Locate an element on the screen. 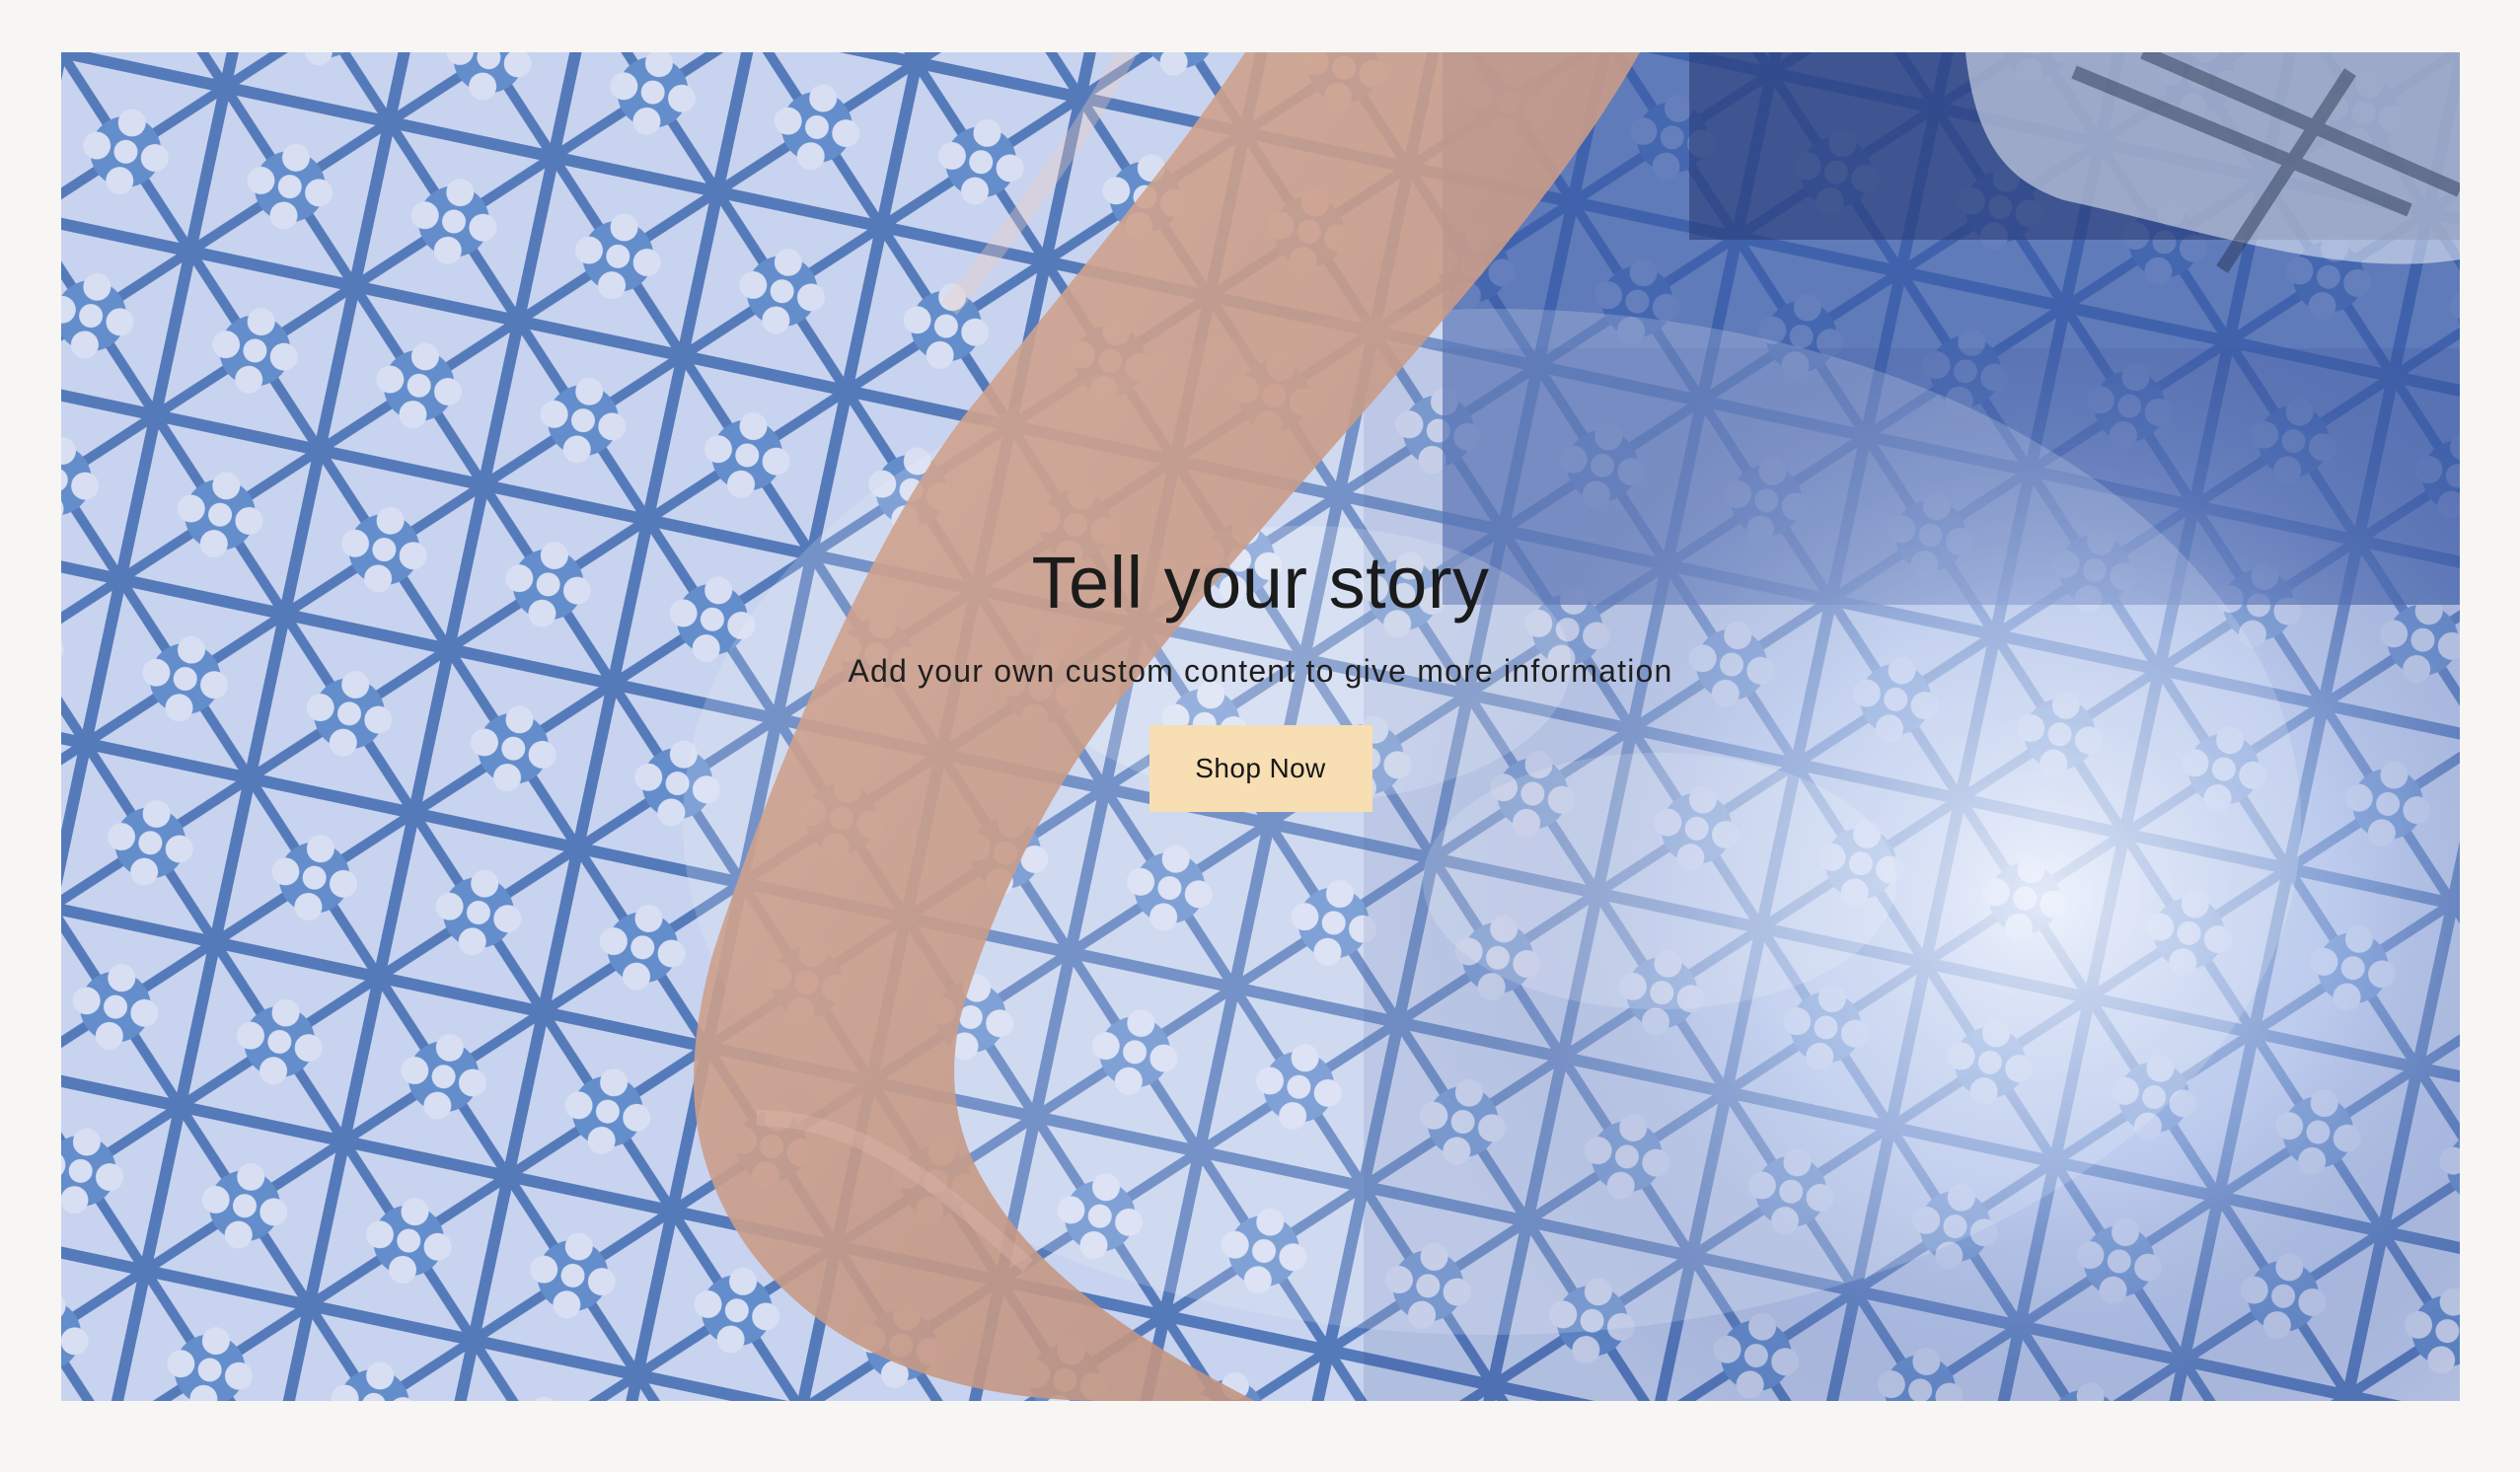 This screenshot has width=2520, height=1472. hero-title: Tell your story is located at coordinates (1260, 583).